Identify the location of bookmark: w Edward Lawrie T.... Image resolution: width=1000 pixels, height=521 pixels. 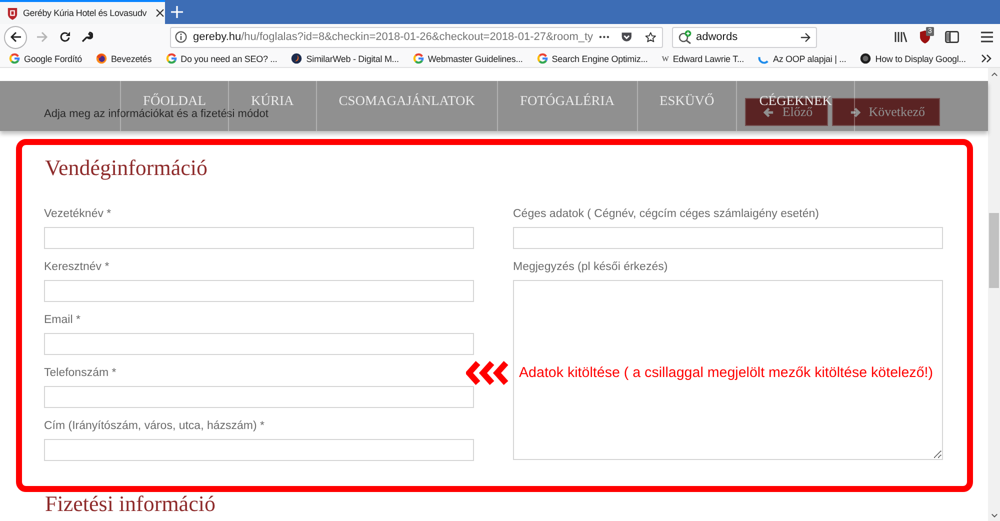
(703, 58).